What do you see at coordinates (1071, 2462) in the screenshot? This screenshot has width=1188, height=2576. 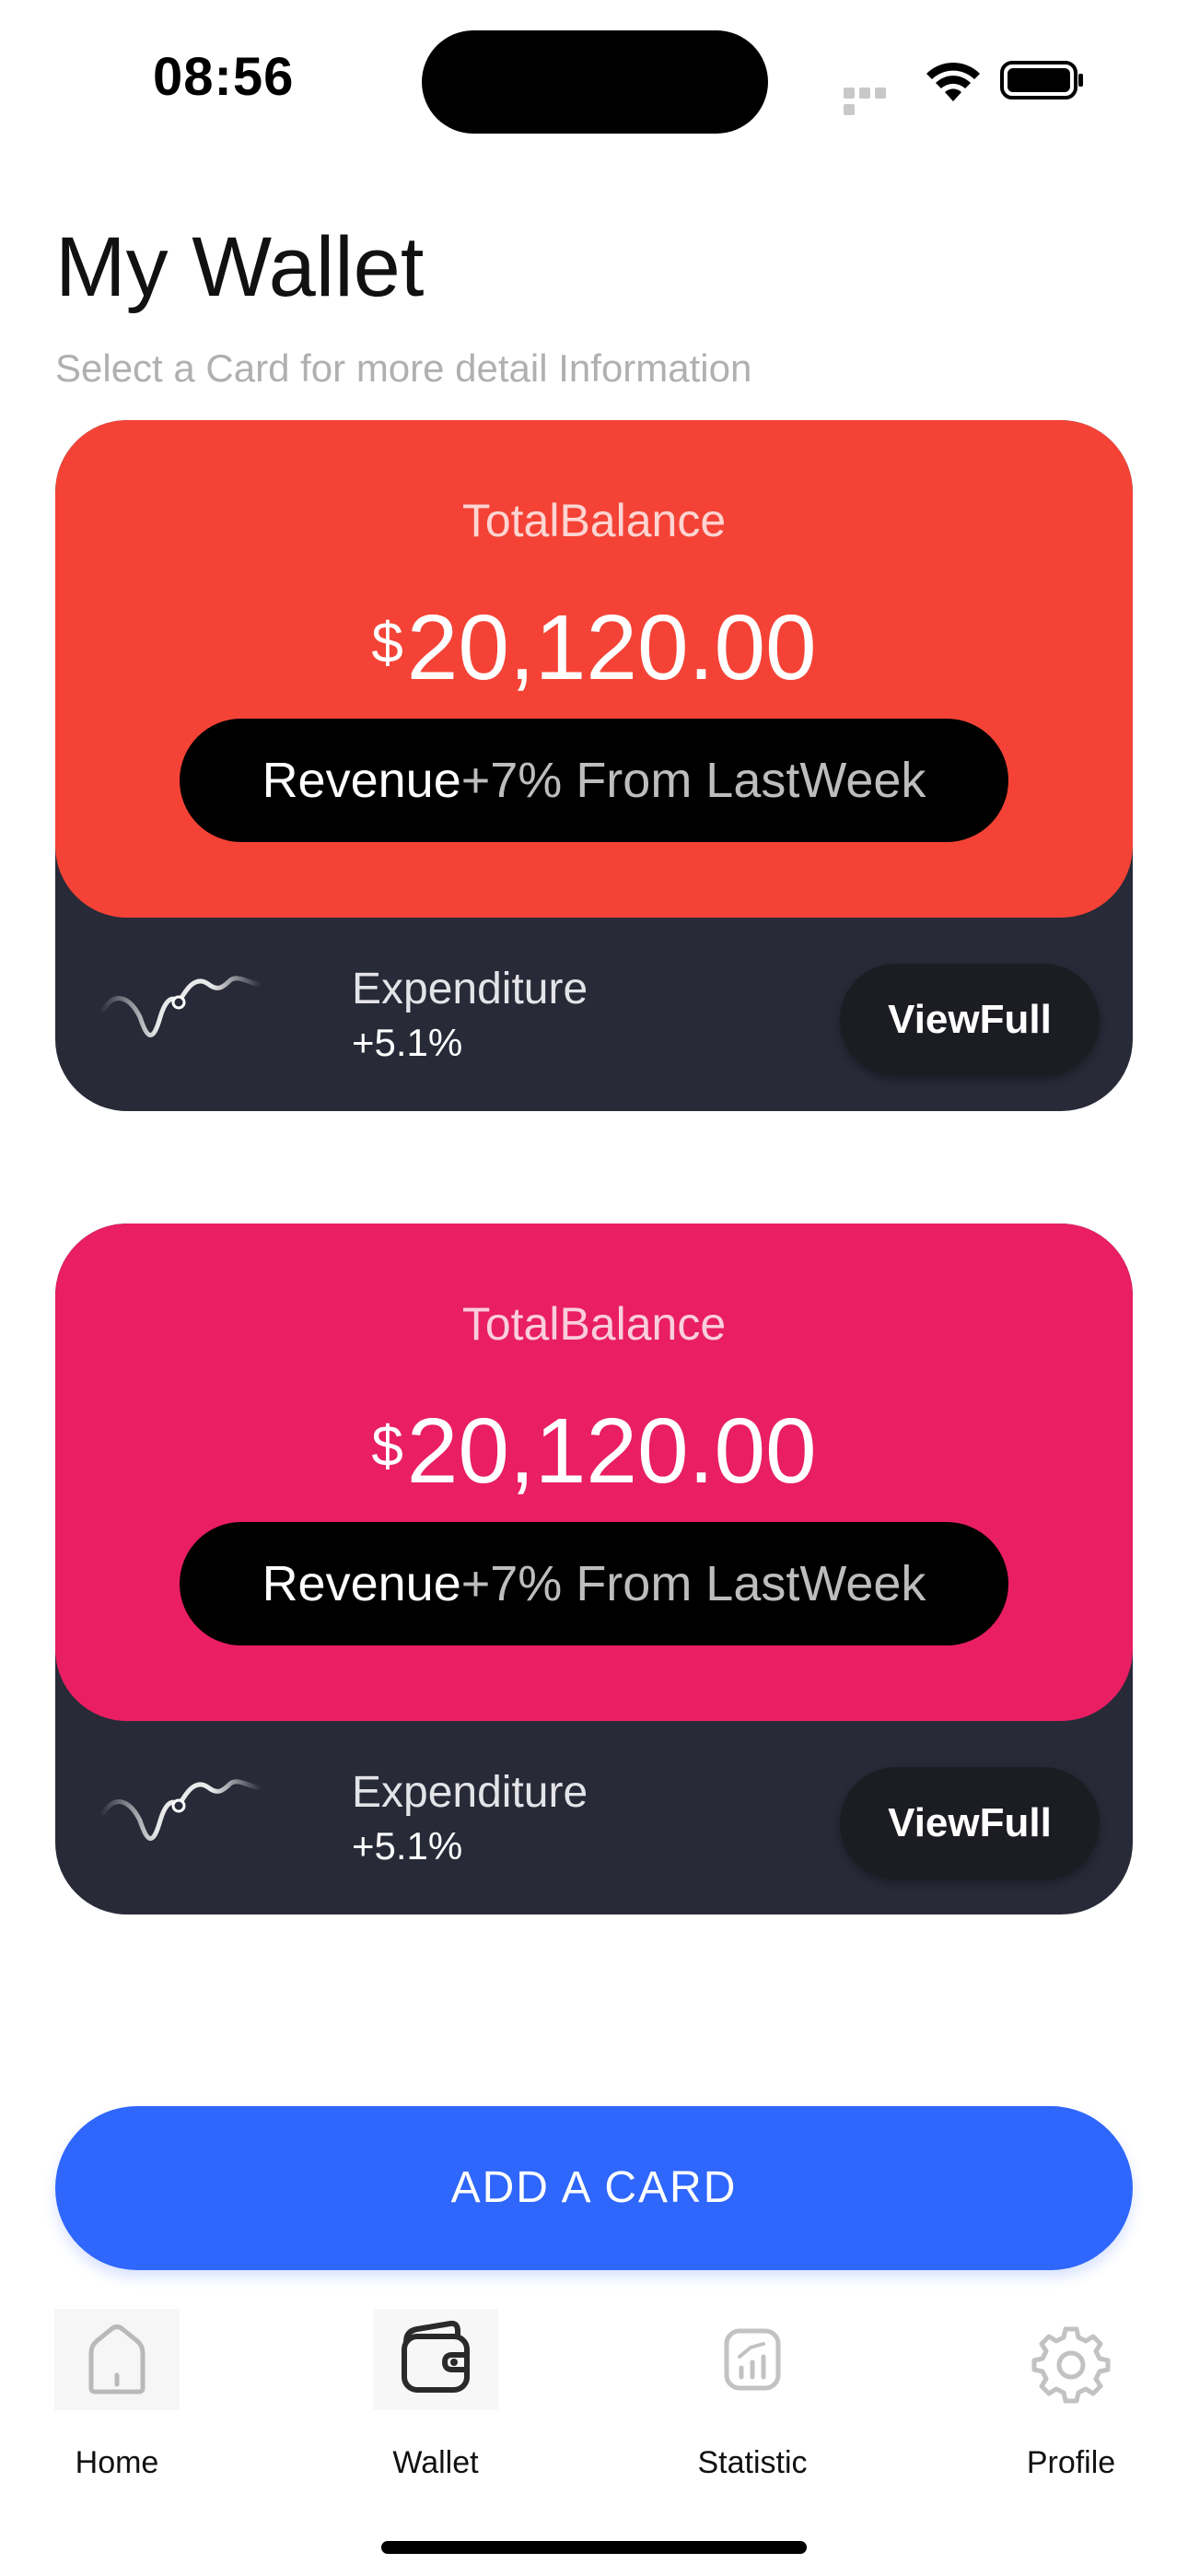 I see `nav-label-profile: Profile` at bounding box center [1071, 2462].